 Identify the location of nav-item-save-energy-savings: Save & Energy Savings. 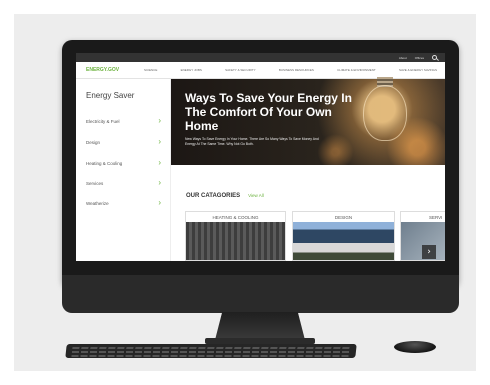
(418, 70).